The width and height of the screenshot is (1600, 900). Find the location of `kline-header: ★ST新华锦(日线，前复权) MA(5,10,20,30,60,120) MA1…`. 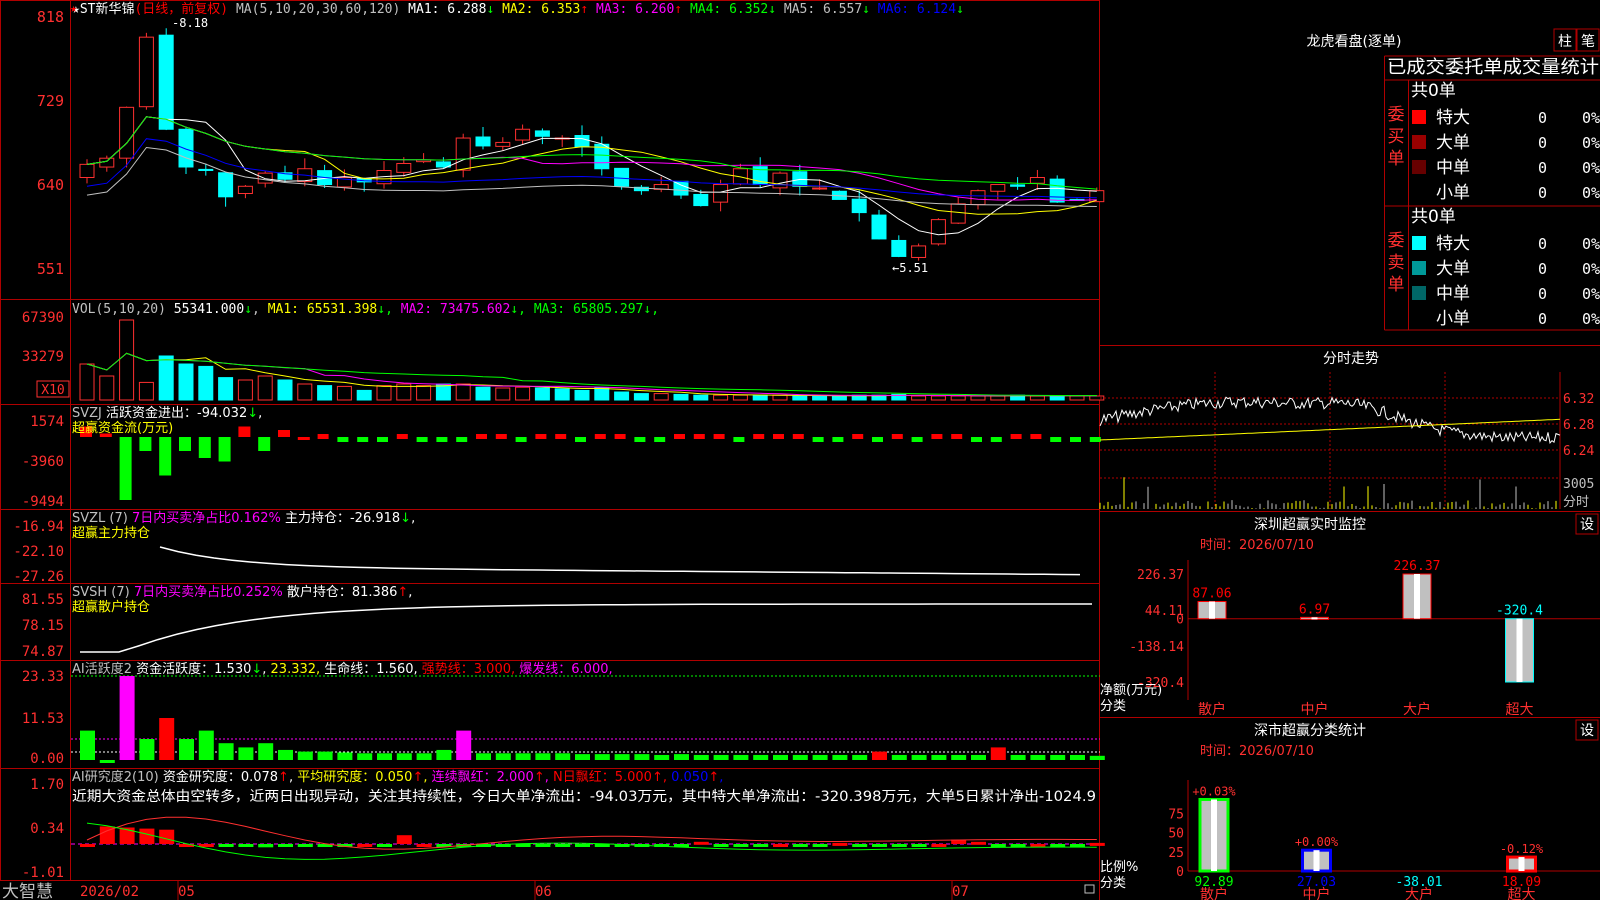

kline-header: ★ST新华锦(日线，前复权) MA(5,10,20,30,60,120) MA1… is located at coordinates (518, 9).